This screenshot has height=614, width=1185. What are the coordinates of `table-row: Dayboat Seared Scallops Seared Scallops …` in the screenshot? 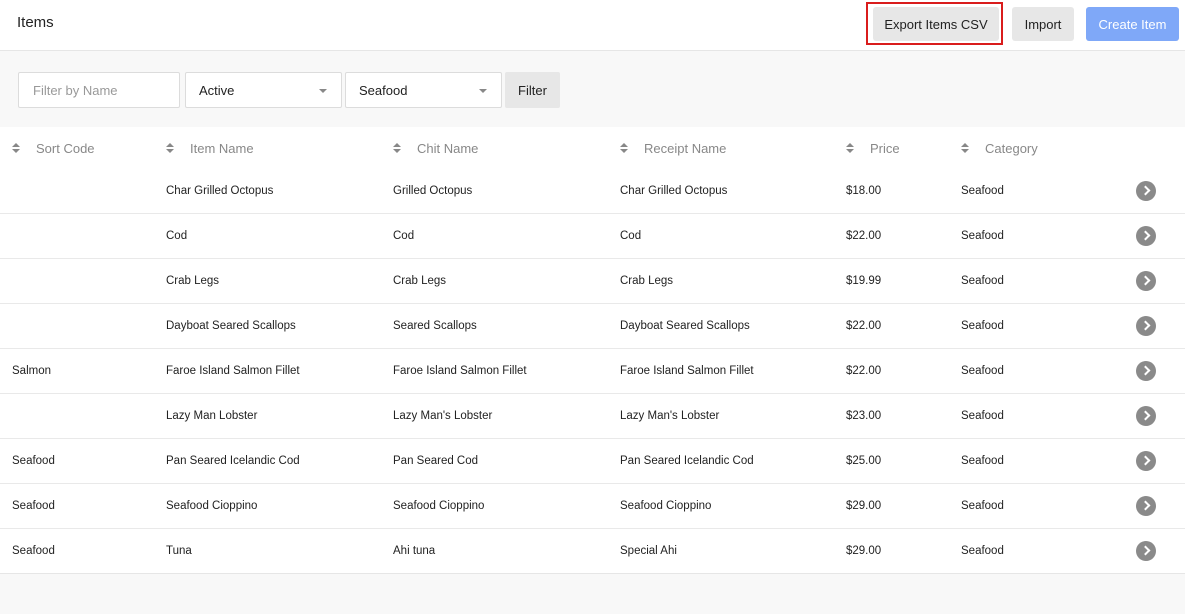 It's located at (592, 326).